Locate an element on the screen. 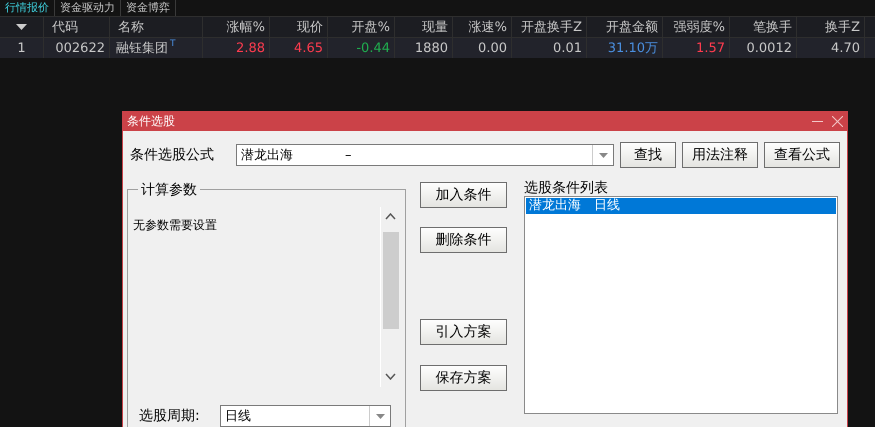 This screenshot has width=875, height=427. column-header: 开盘% is located at coordinates (361, 27).